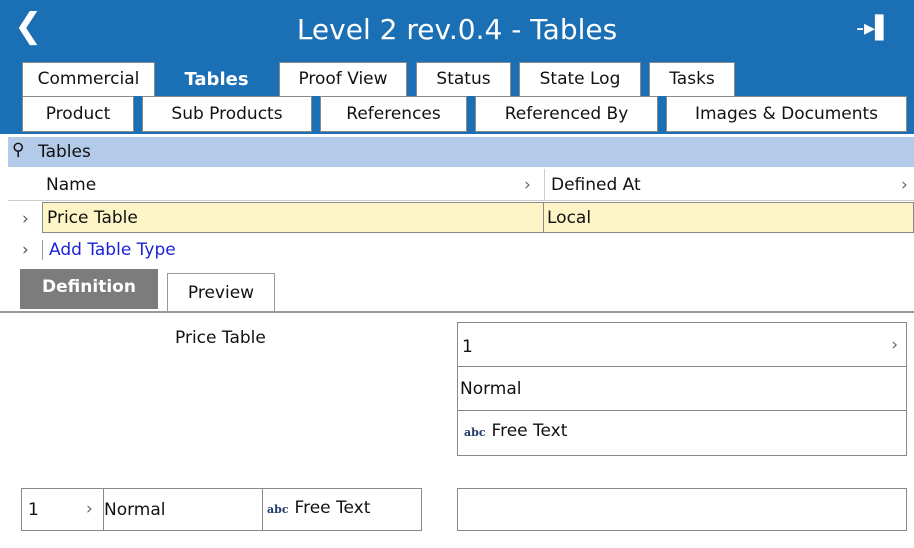 The image size is (914, 548). I want to click on grid-header: Name › Defined At ›, so click(461, 185).